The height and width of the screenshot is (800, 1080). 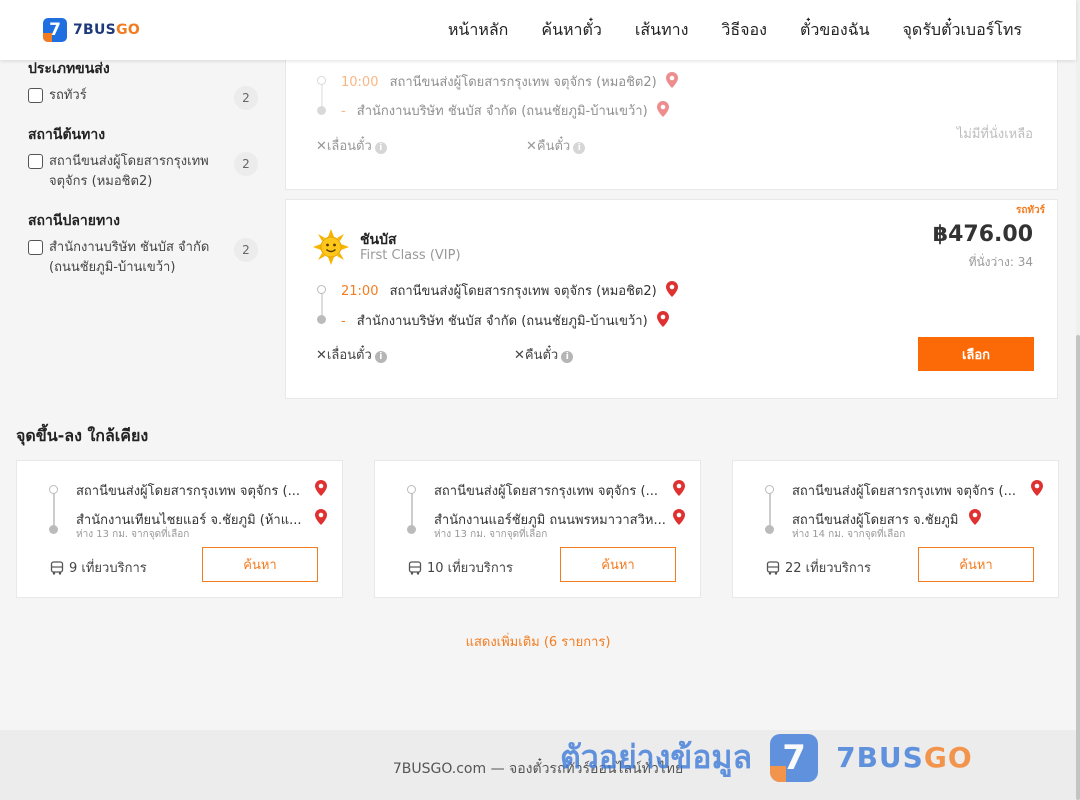 What do you see at coordinates (331, 247) in the screenshot?
I see `sun-logo-icon` at bounding box center [331, 247].